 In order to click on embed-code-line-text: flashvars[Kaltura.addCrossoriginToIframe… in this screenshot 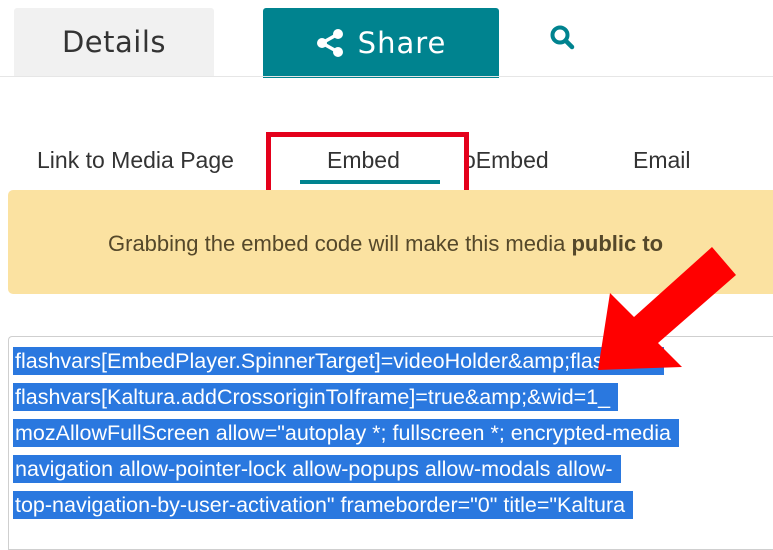, I will do `click(316, 397)`.